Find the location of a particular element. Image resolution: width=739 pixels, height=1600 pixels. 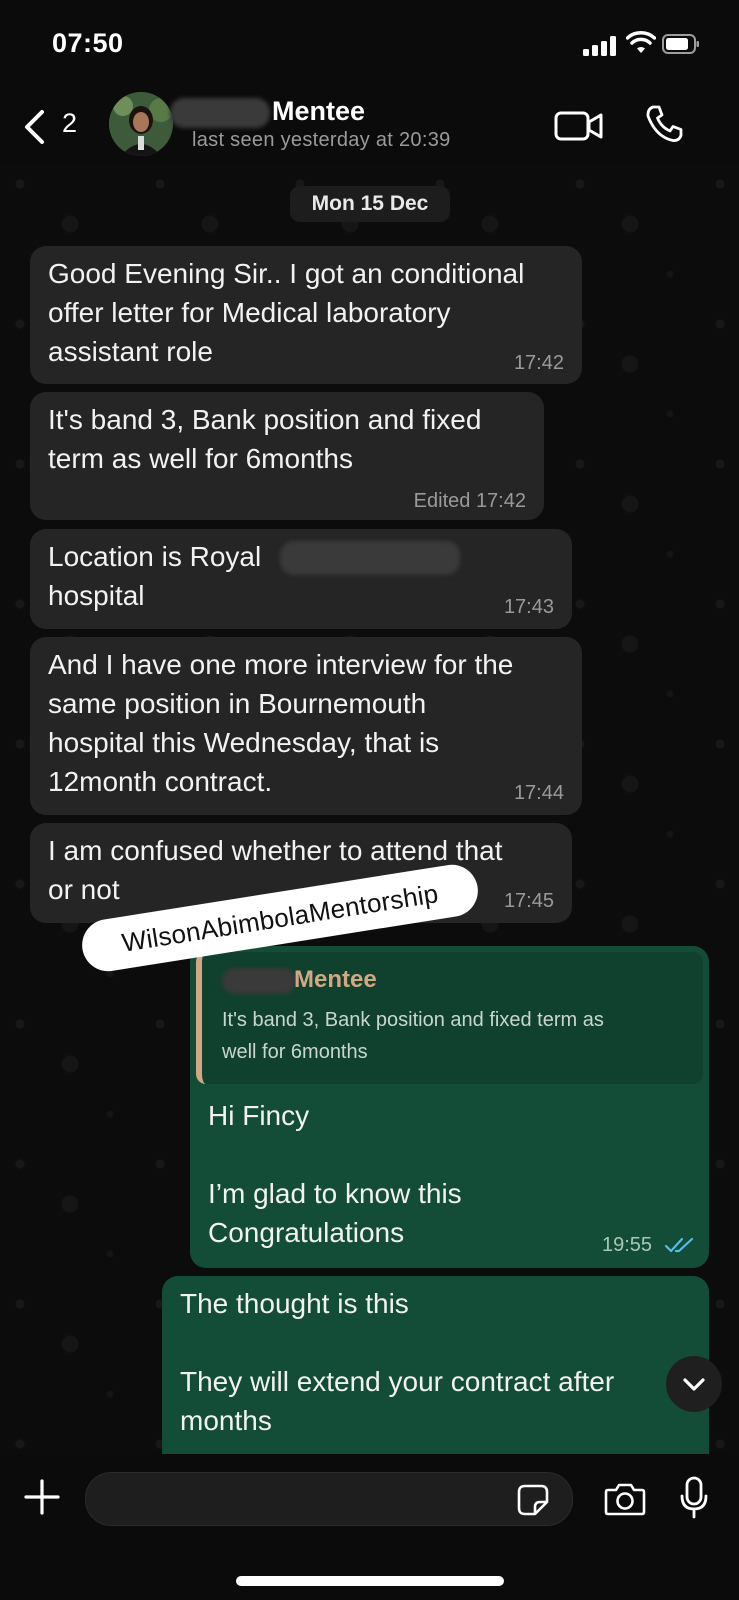

message-line: Good Evening Sir.. I got an conditional is located at coordinates (286, 273).